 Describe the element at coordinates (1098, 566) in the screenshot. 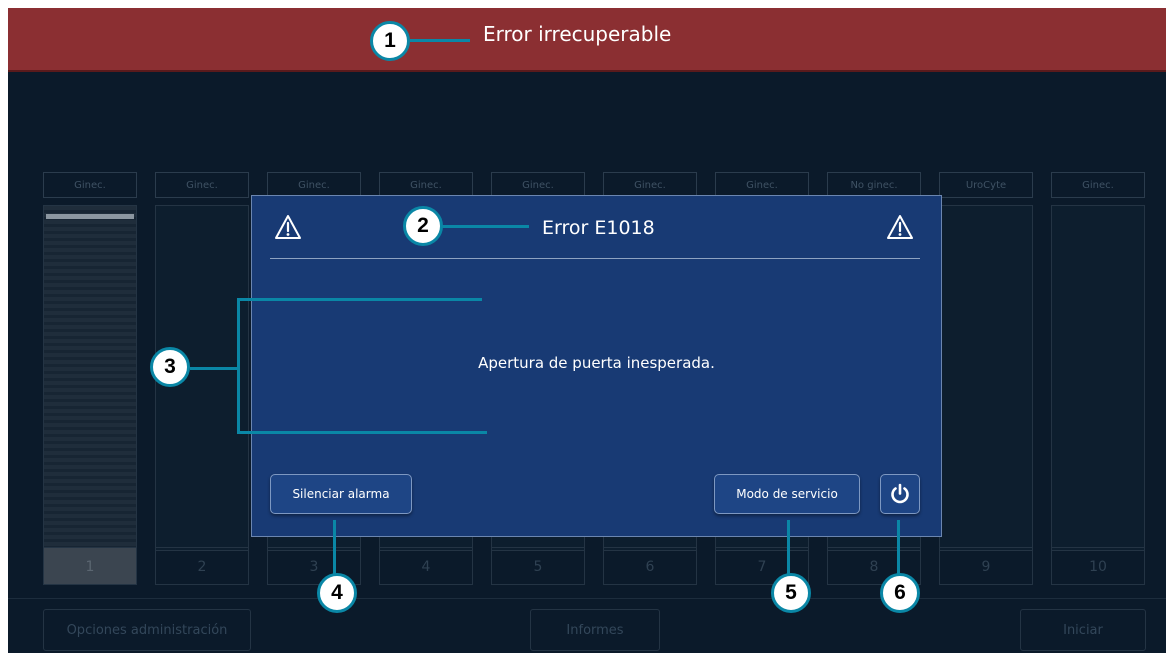

I see `column-number-10: 10` at that location.